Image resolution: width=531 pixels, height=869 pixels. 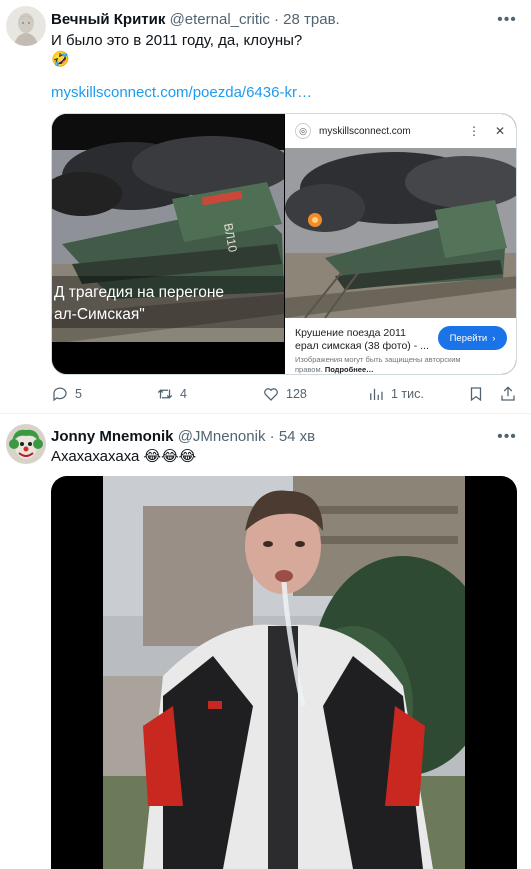 What do you see at coordinates (271, 394) in the screenshot?
I see `like-icon` at bounding box center [271, 394].